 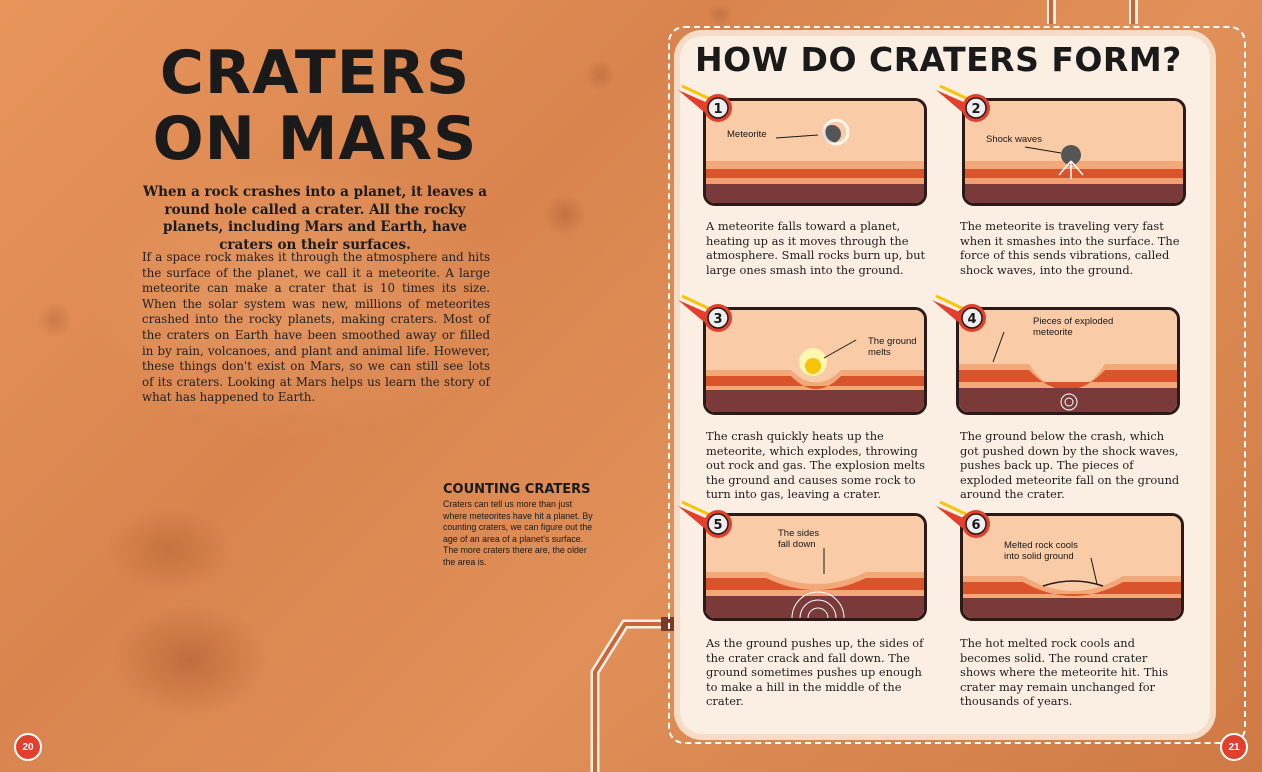 I want to click on step-2-label: Shock waves, so click(x=1014, y=139).